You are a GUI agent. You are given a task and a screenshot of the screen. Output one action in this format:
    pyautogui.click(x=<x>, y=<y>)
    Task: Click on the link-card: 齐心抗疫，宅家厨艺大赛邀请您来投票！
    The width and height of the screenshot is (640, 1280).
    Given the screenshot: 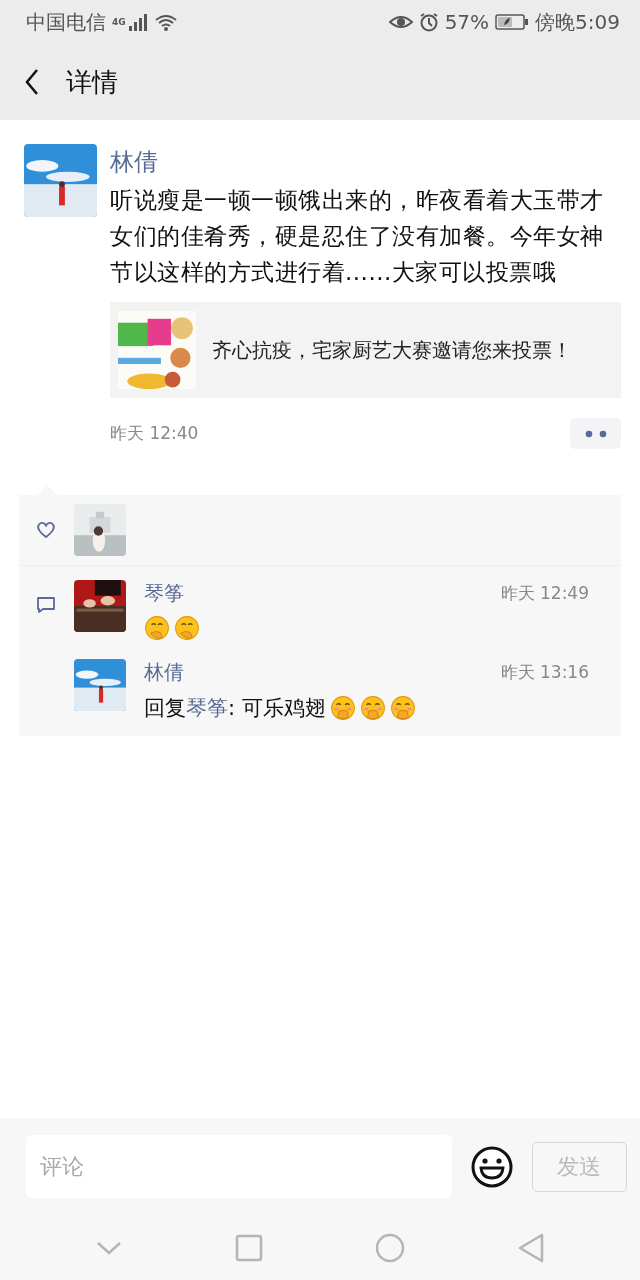 What is the action you would take?
    pyautogui.click(x=365, y=350)
    